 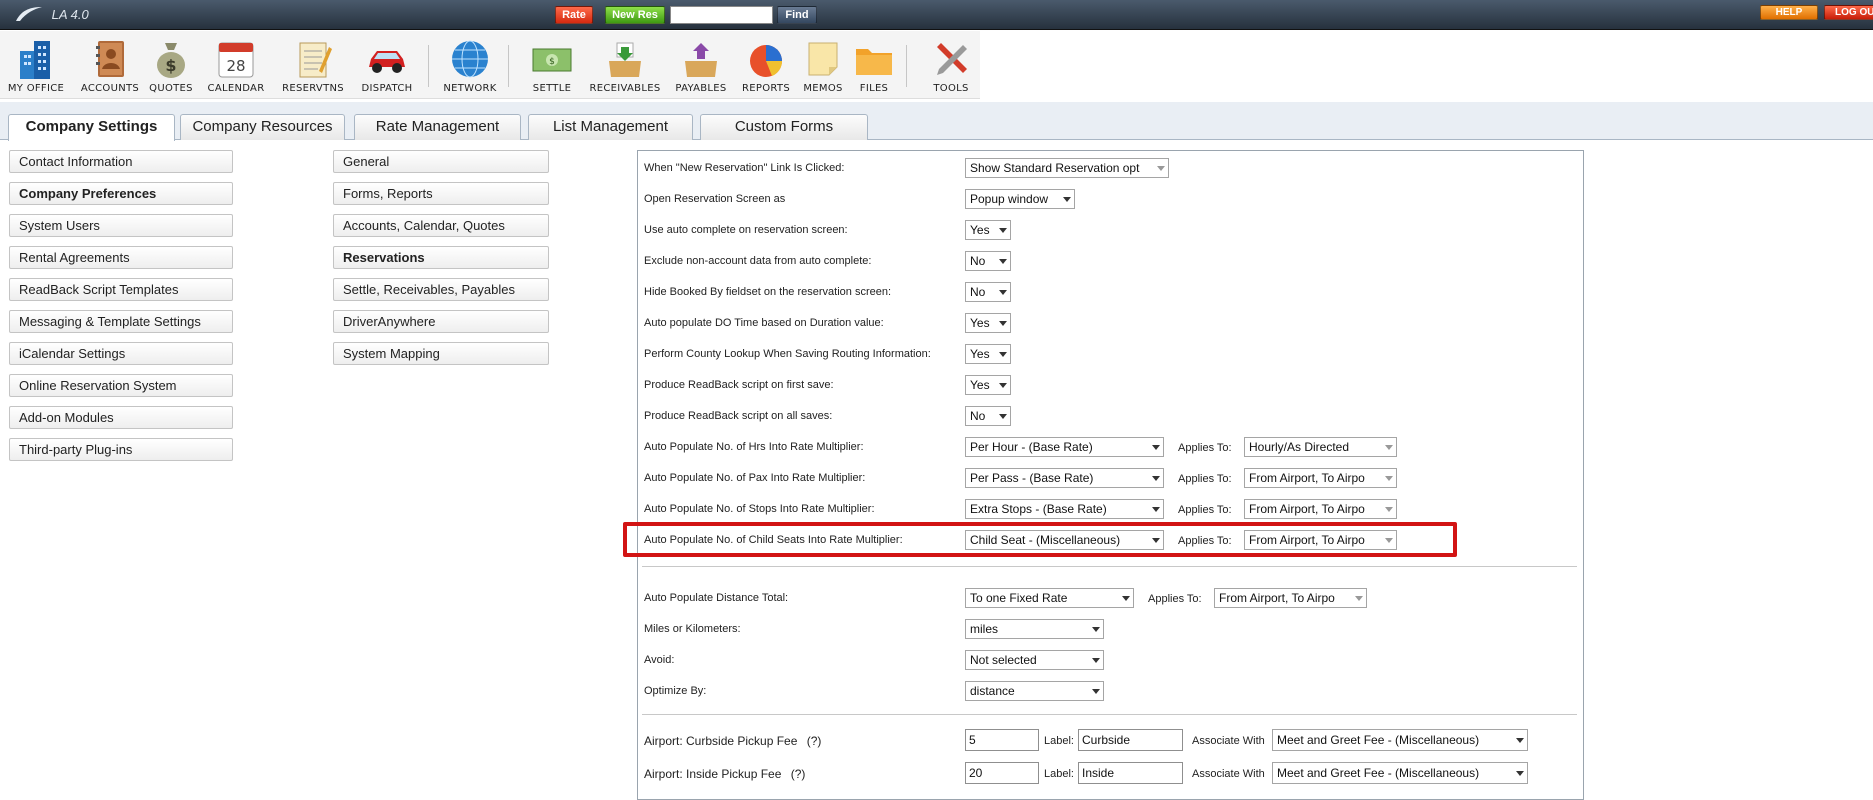 What do you see at coordinates (121, 193) in the screenshot?
I see `nav-company-preferences: Company Preferences` at bounding box center [121, 193].